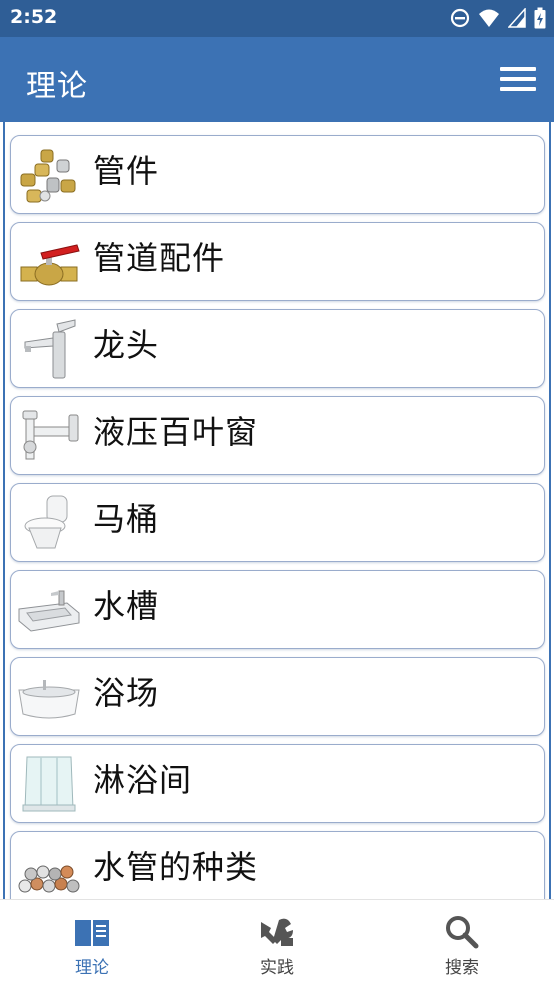 The image size is (554, 986). I want to click on battery-charging-icon, so click(540, 18).